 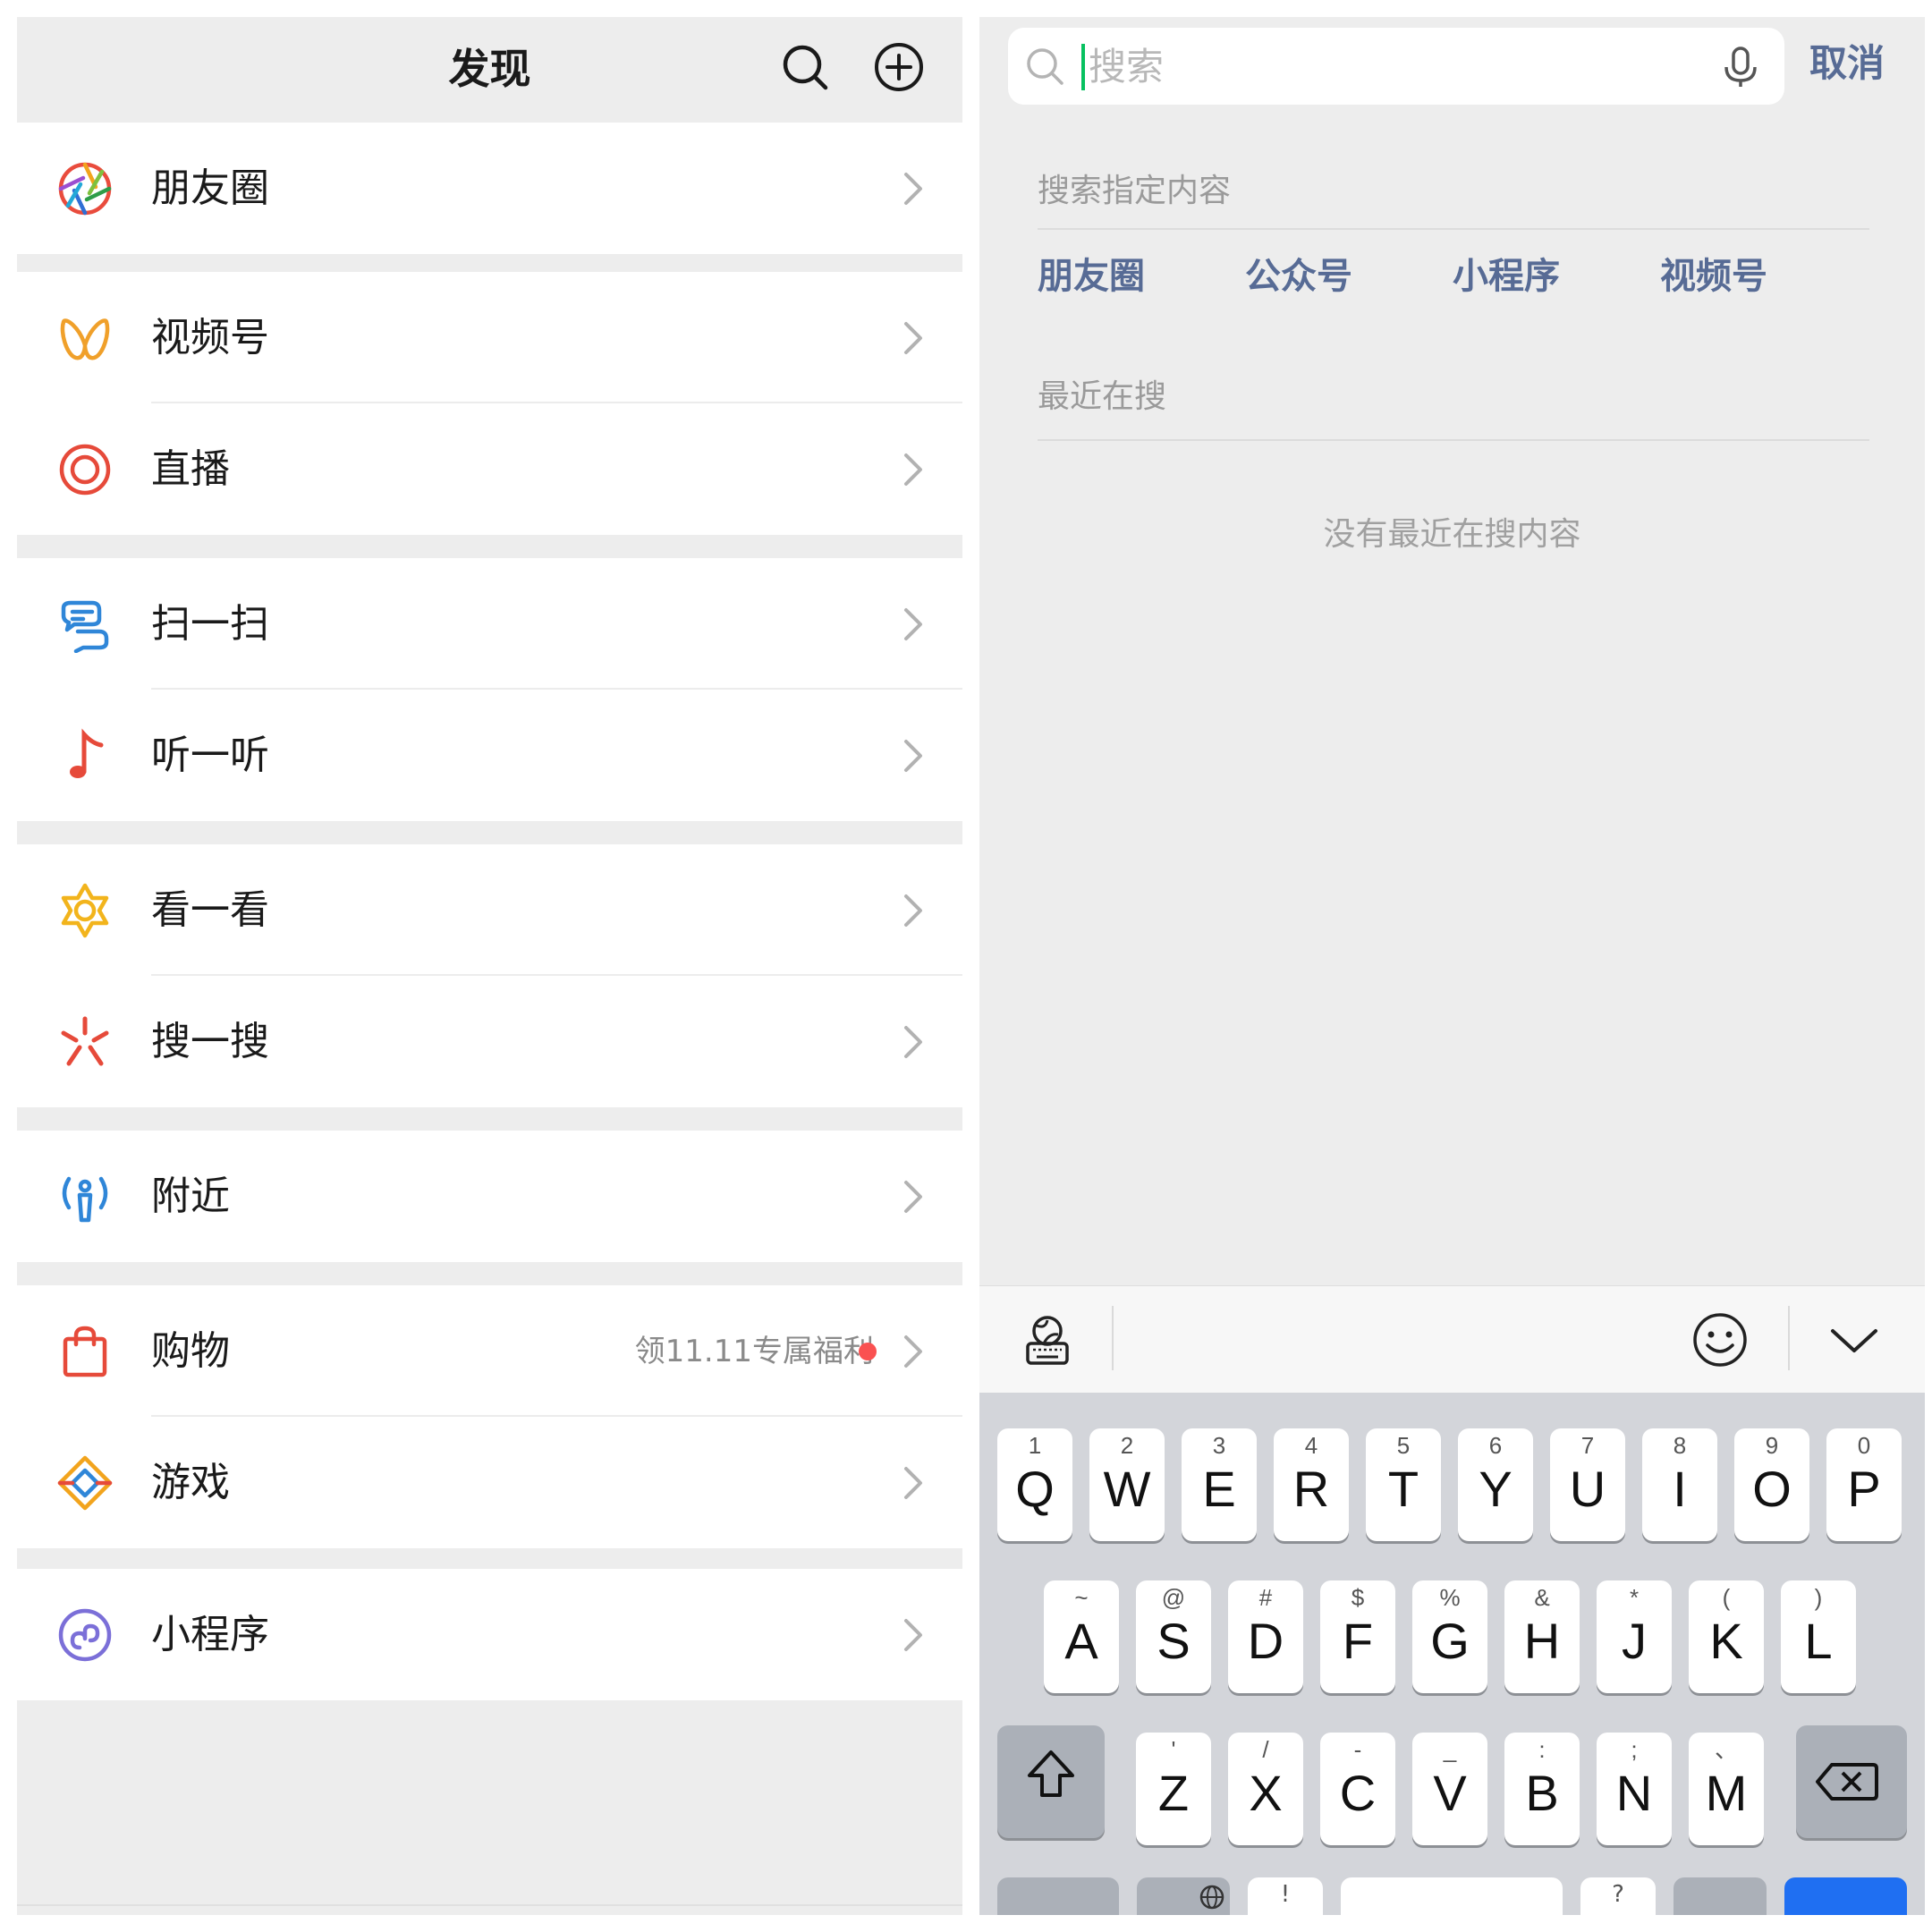 I want to click on list-item: 听一听, so click(x=489, y=755).